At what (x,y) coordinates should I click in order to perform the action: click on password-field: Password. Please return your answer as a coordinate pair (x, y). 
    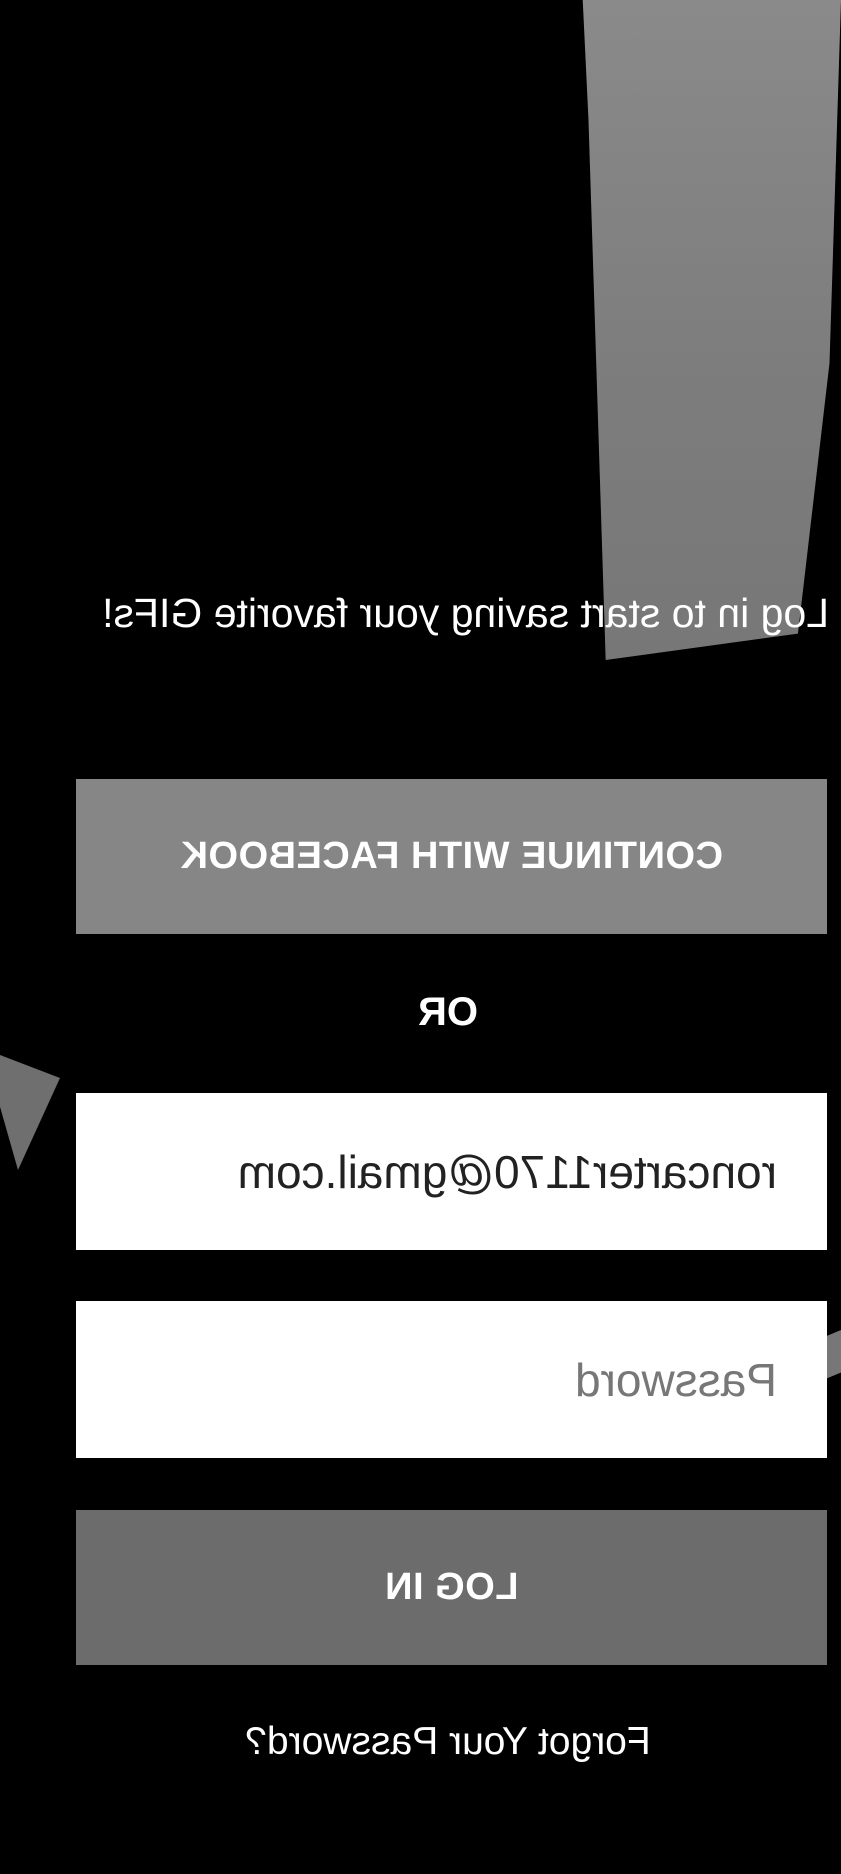
    Looking at the image, I should click on (451, 1379).